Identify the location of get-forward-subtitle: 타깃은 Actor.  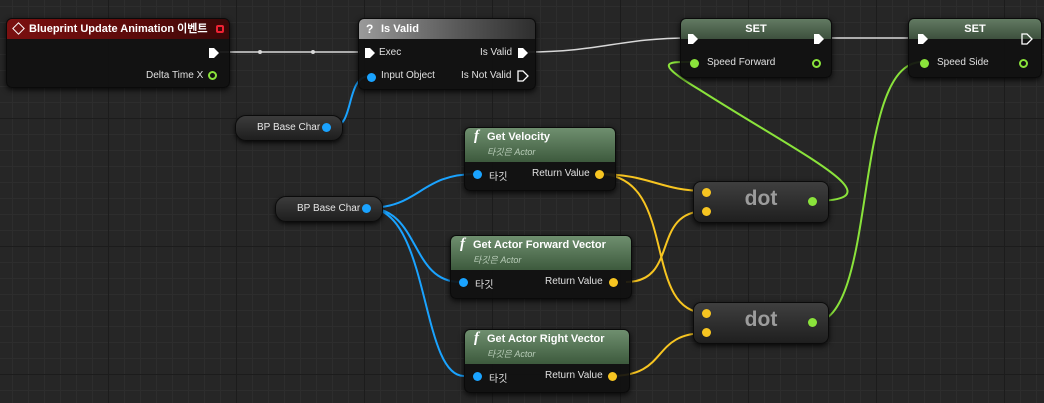
(497, 260).